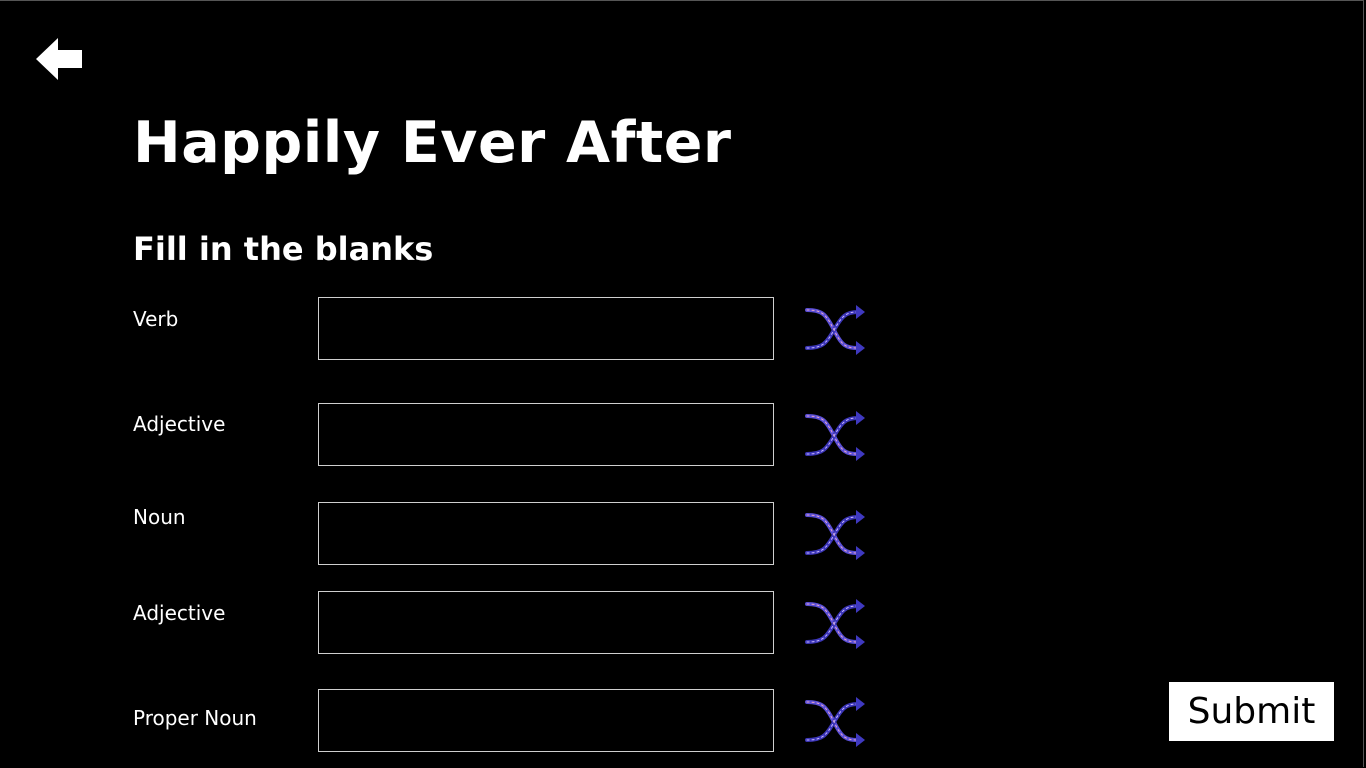 This screenshot has width=1366, height=768. I want to click on submit-button: Submit, so click(1251, 711).